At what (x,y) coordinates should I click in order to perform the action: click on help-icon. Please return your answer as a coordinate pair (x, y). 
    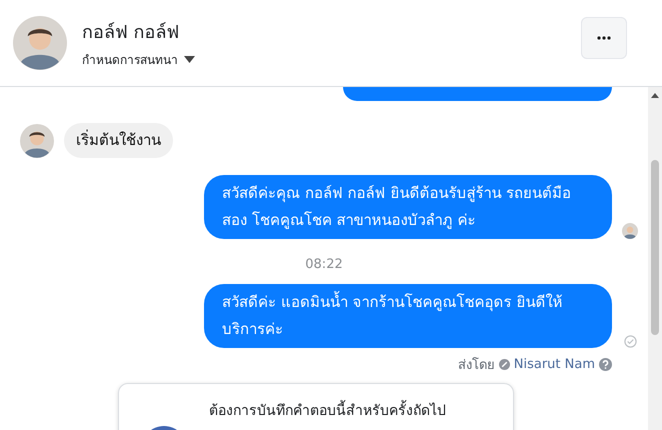
    Looking at the image, I should click on (605, 364).